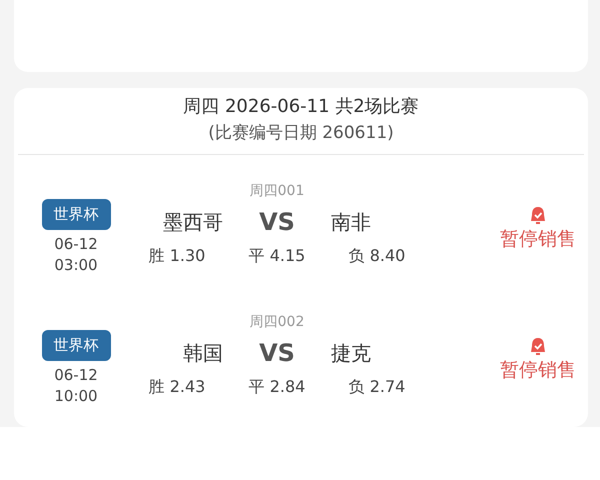  Describe the element at coordinates (76, 265) in the screenshot. I see `match-time: 03:00` at that location.